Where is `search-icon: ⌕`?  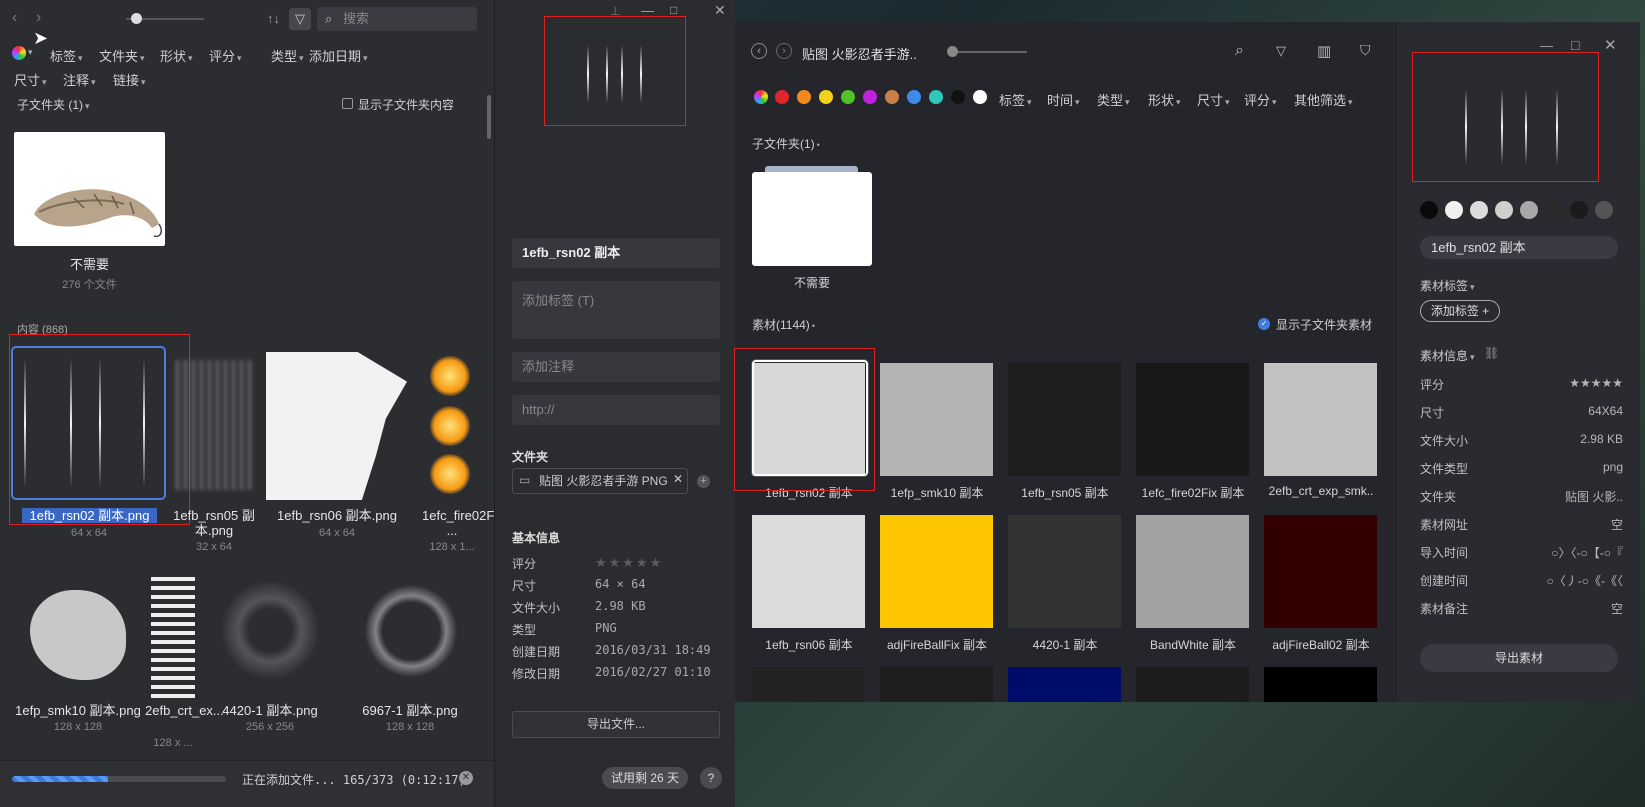
search-icon: ⌕ is located at coordinates (1239, 51).